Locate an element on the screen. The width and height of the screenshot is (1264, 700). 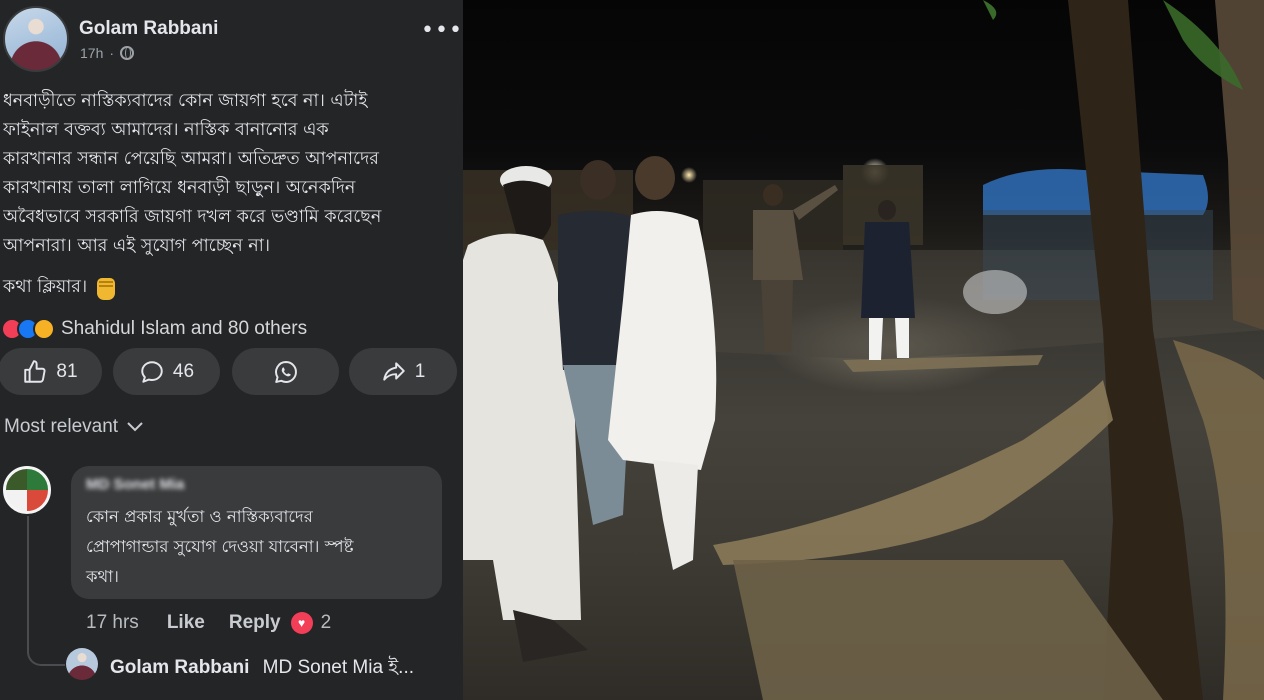
heart-reaction-icon: ♥ is located at coordinates (301, 623).